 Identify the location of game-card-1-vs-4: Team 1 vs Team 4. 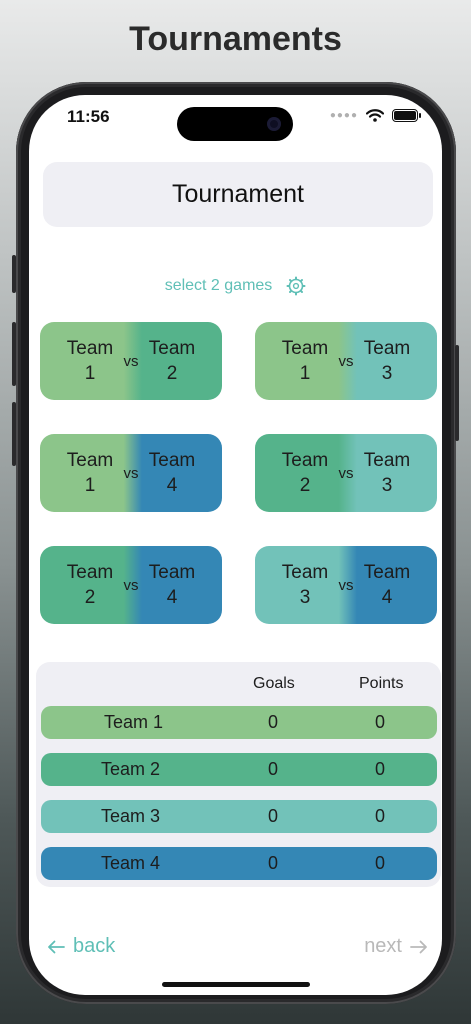
(131, 473).